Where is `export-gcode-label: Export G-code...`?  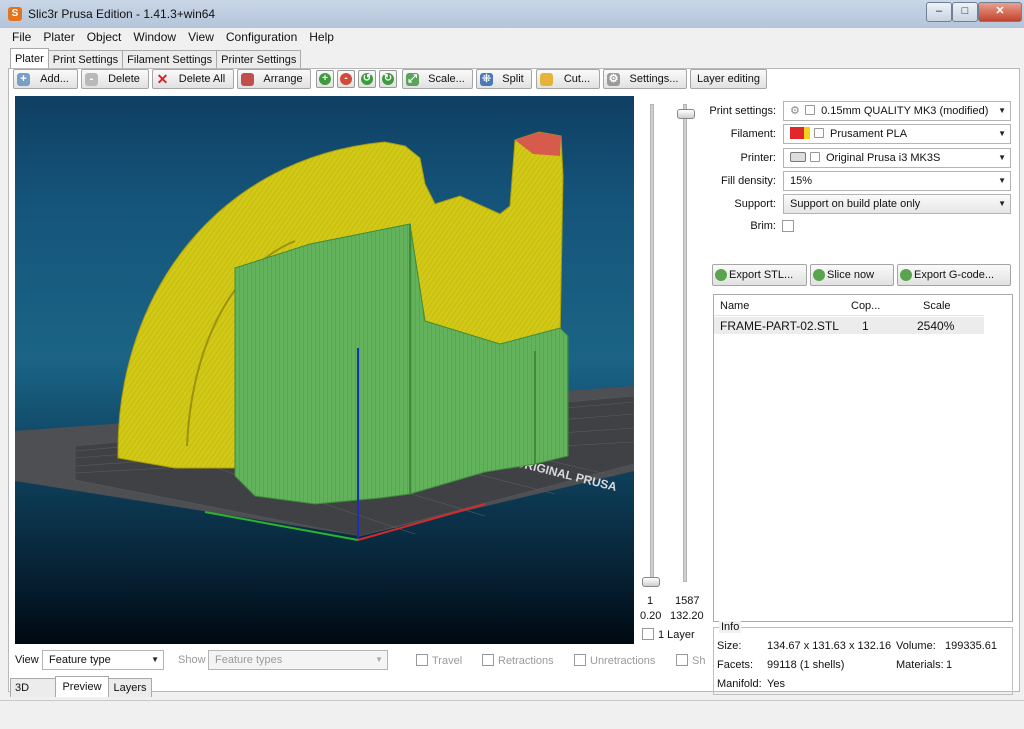
export-gcode-label: Export G-code... is located at coordinates (954, 275).